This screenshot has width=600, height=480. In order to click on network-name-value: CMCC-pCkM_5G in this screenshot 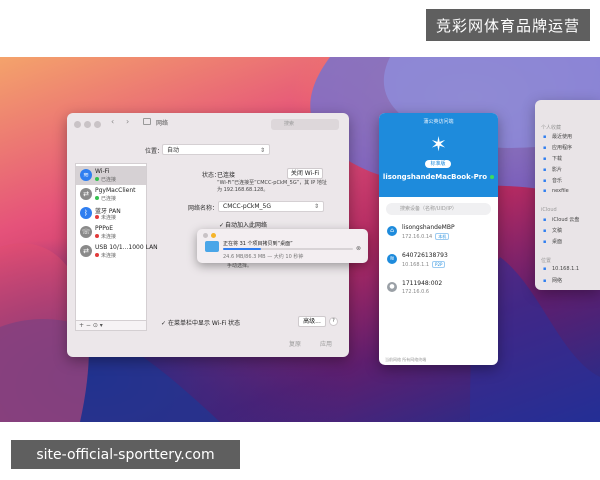, I will do `click(247, 206)`.